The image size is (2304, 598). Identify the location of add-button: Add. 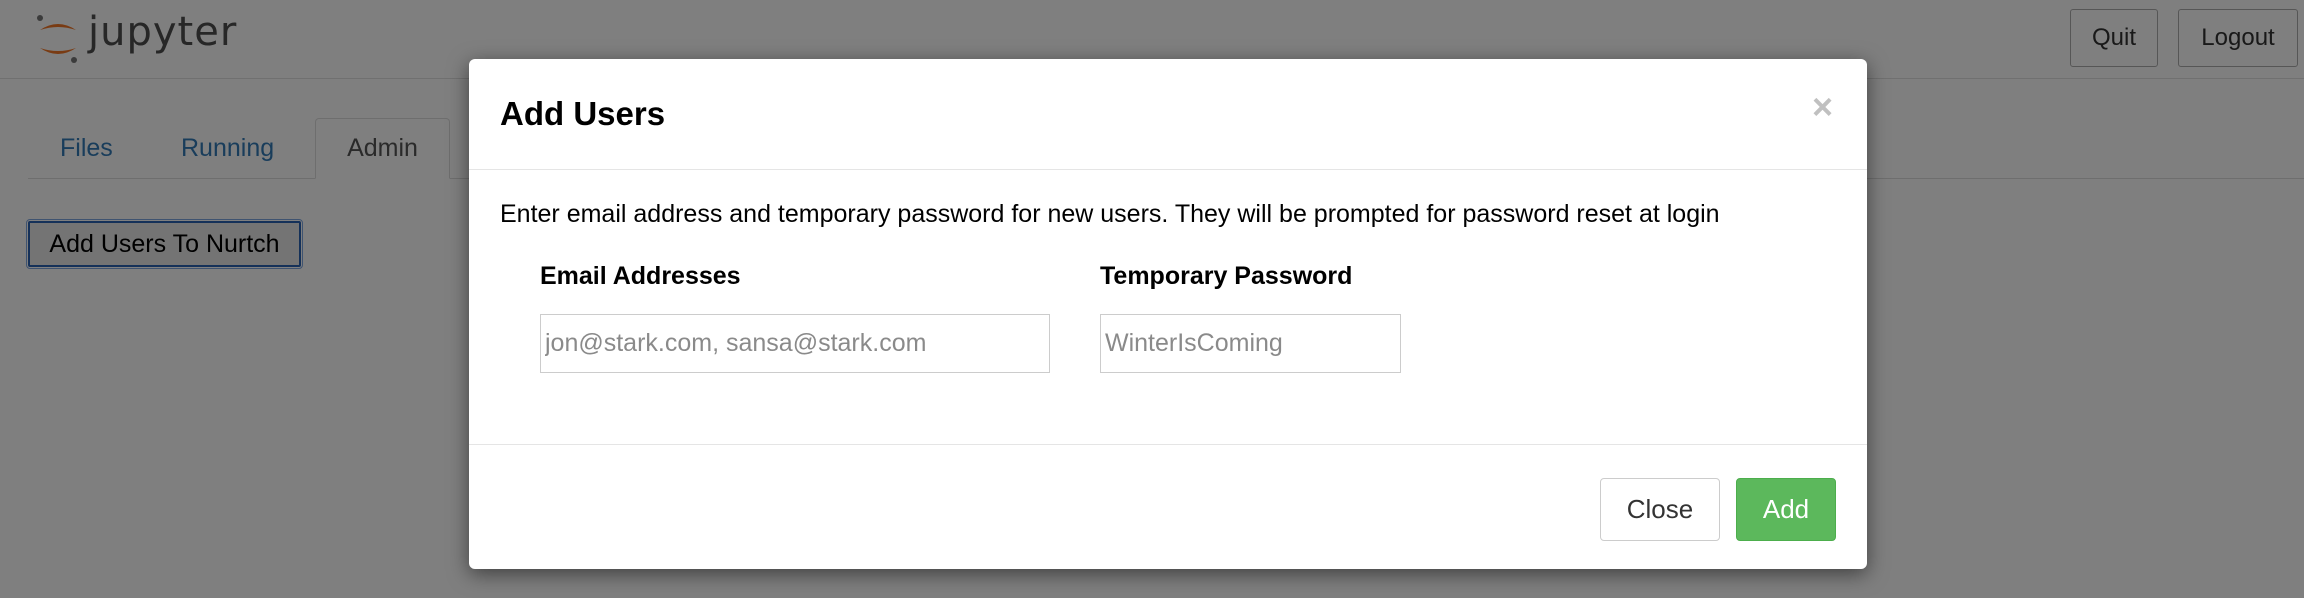
(1786, 509).